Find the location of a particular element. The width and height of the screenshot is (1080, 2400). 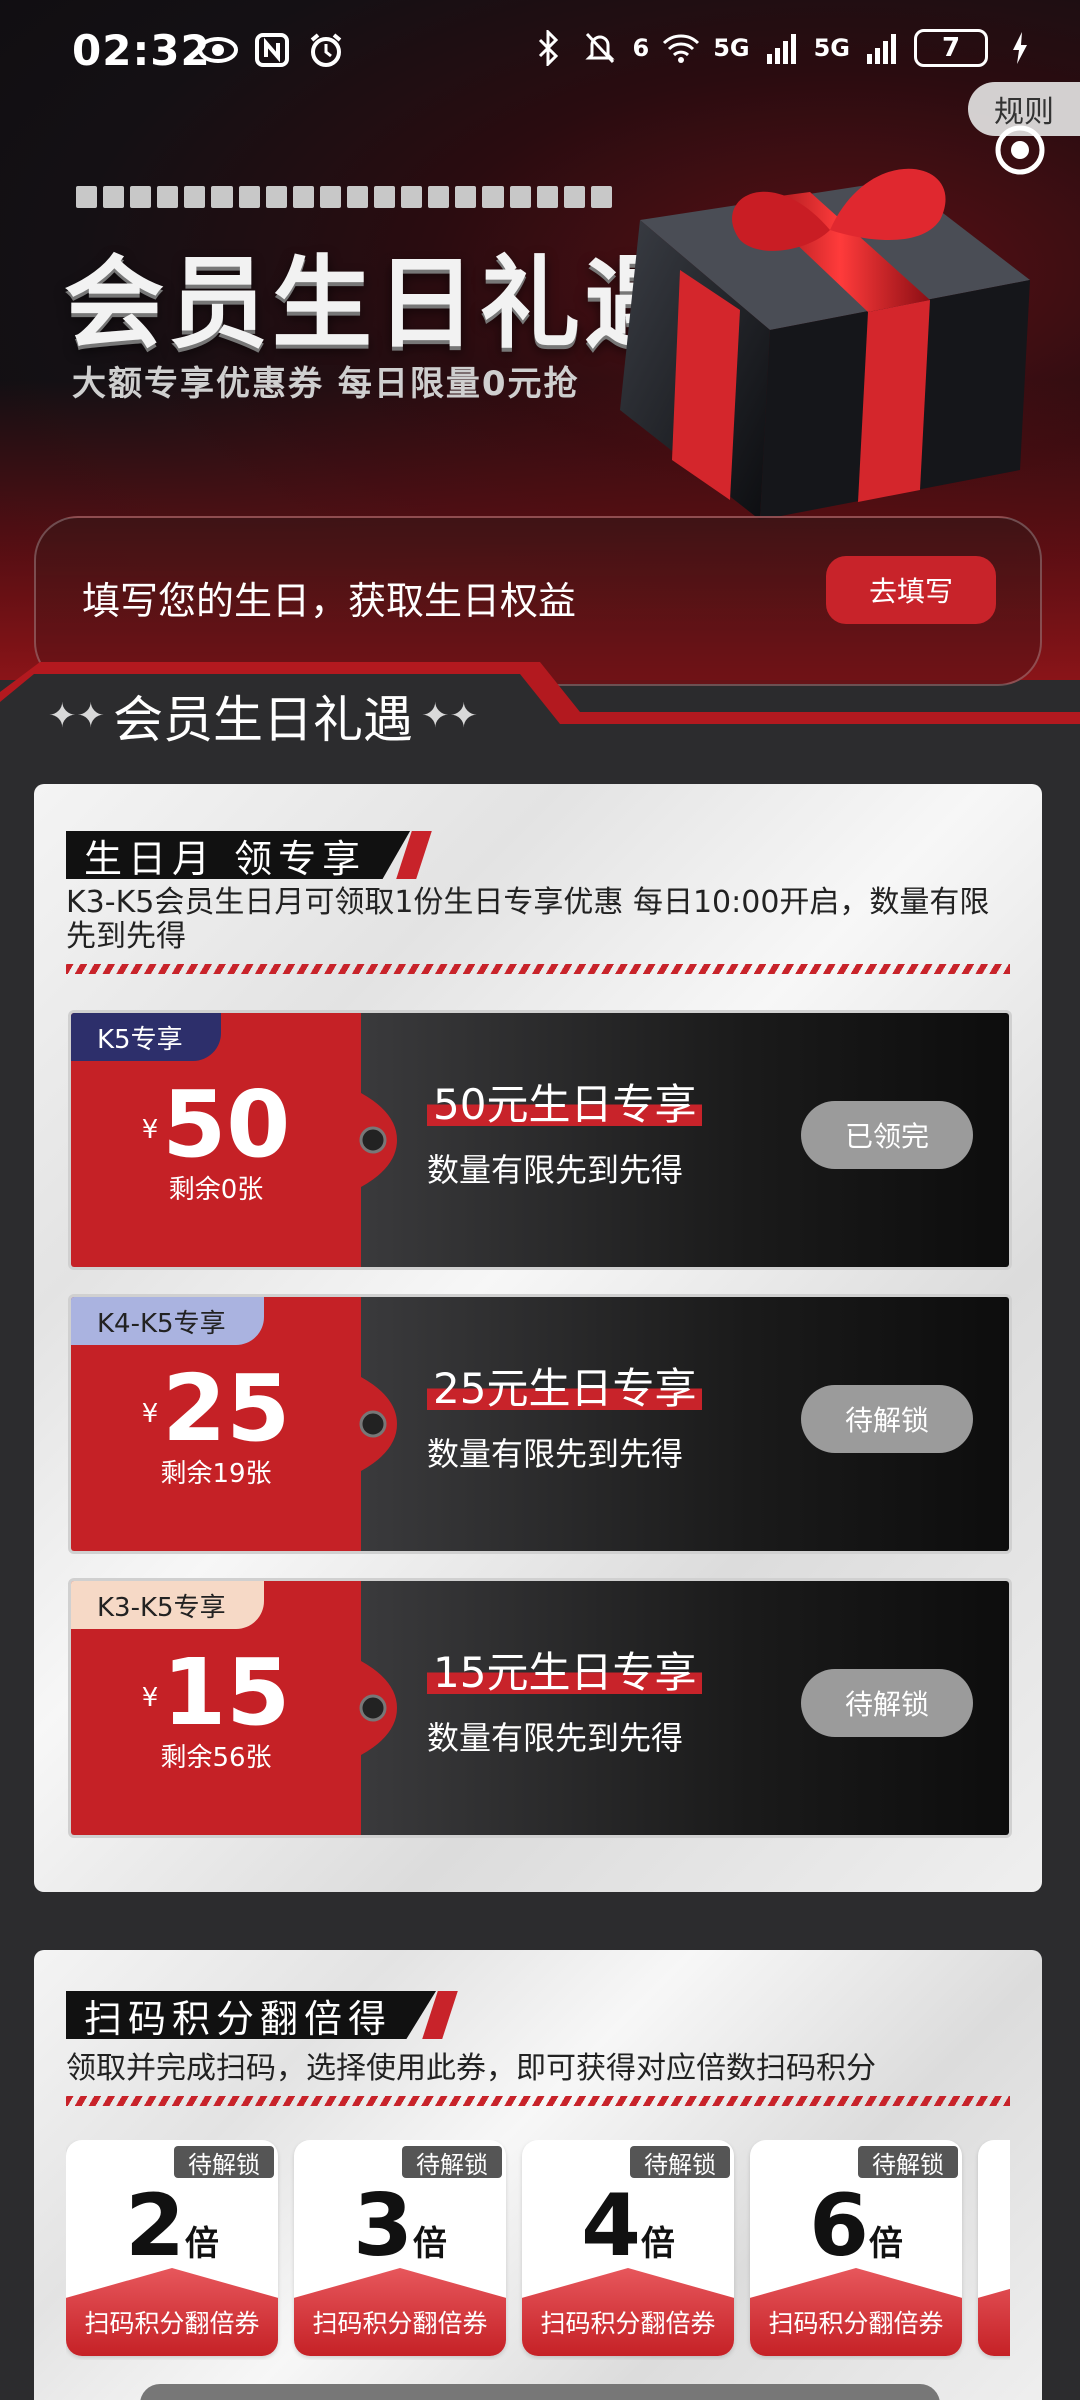

coupon-remaining: 剩余56张 is located at coordinates (216, 1758).